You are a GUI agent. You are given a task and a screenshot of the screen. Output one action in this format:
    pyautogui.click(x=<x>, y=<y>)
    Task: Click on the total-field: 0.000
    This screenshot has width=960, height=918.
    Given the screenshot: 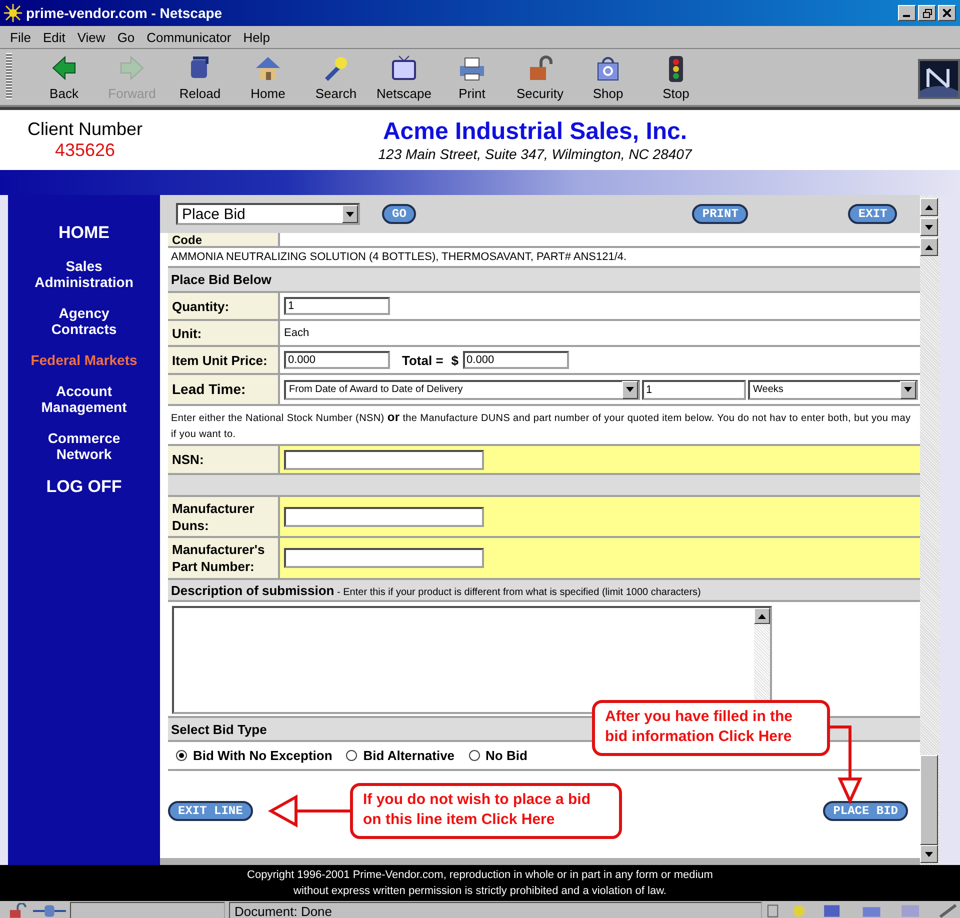 What is the action you would take?
    pyautogui.click(x=515, y=360)
    